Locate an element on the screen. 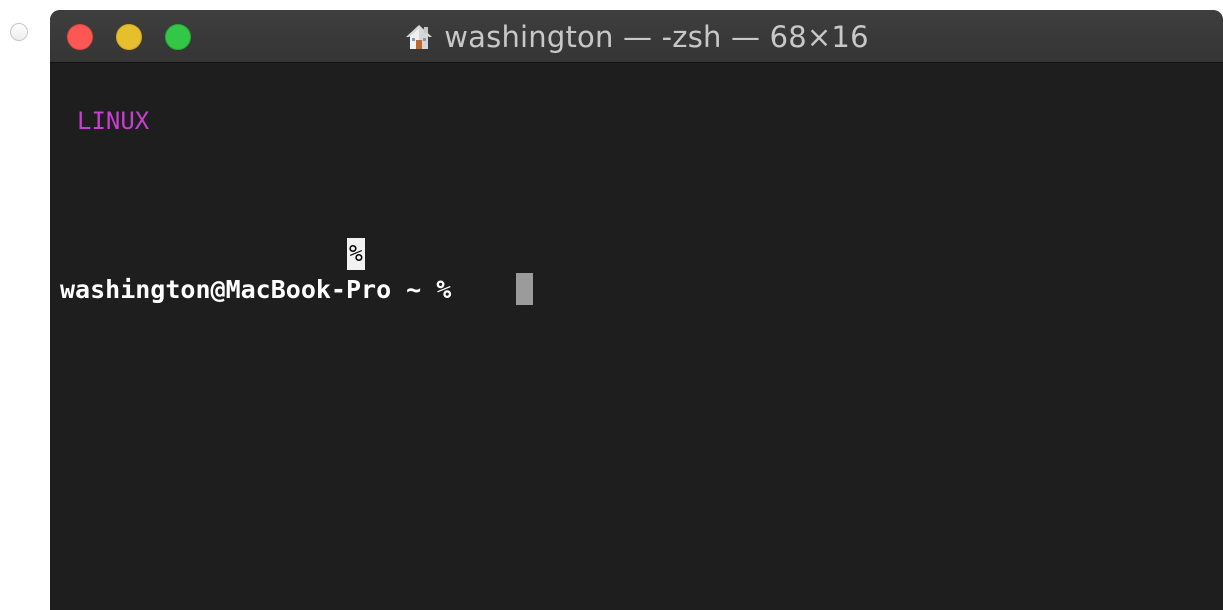 This screenshot has height=610, width=1223. home-icon is located at coordinates (419, 36).